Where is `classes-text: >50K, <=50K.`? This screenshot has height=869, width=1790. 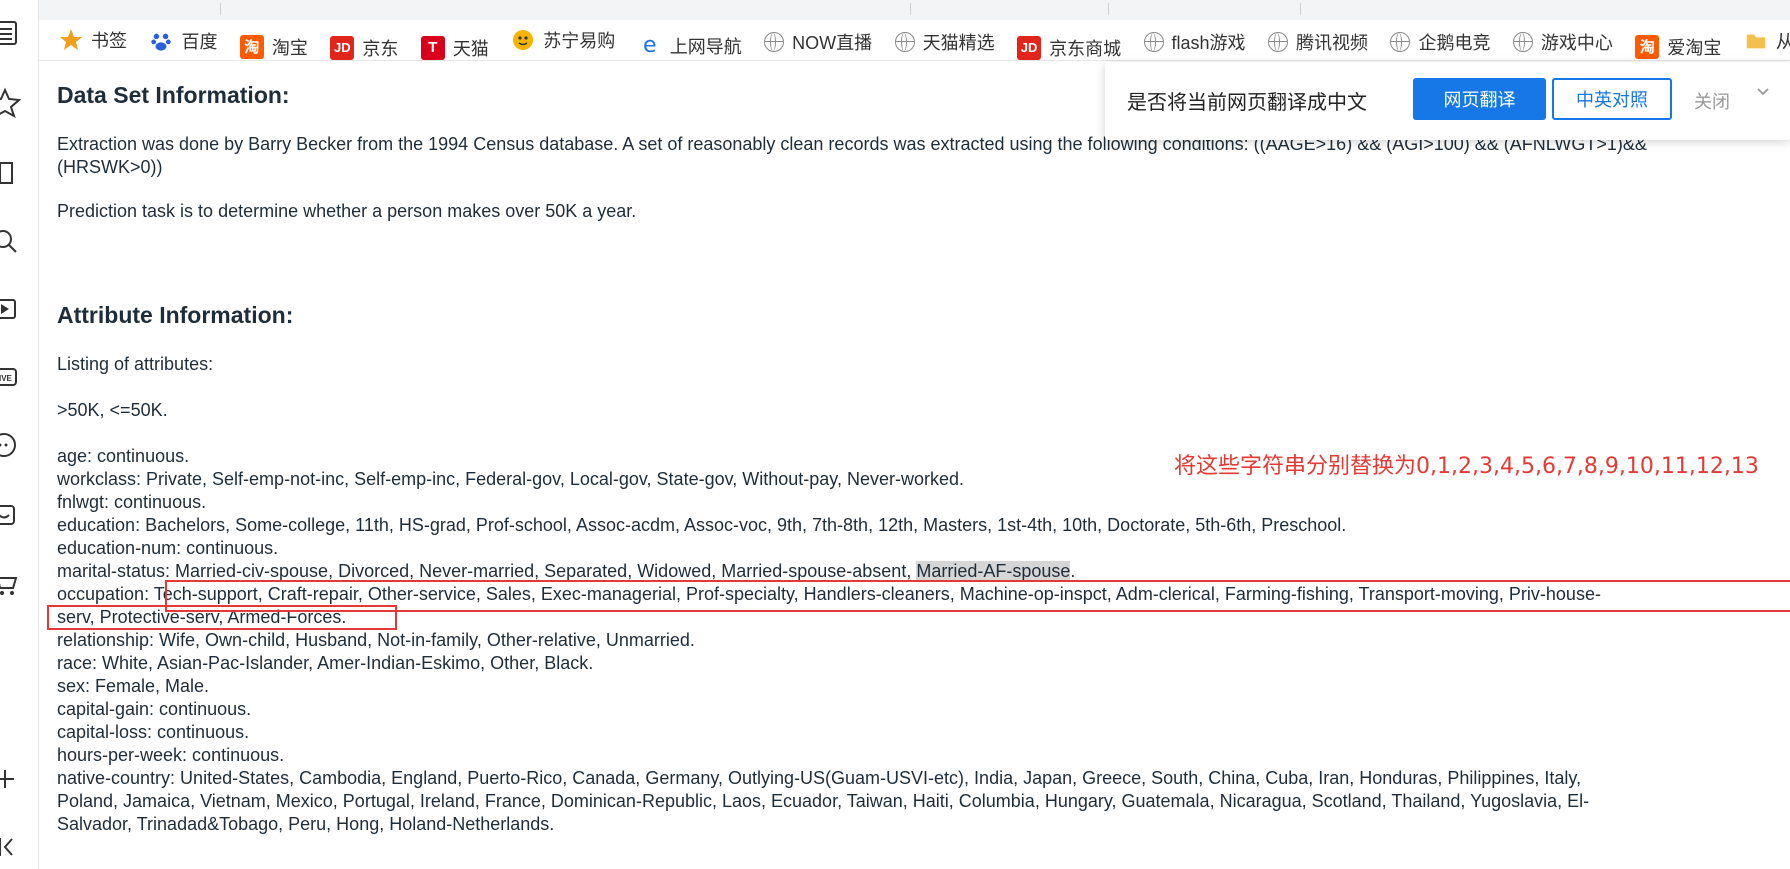 classes-text: >50K, <=50K. is located at coordinates (112, 410).